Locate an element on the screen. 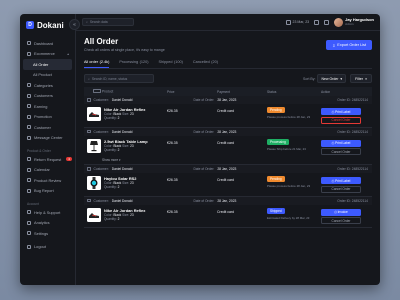 The height and width of the screenshot is (300, 400). action-label: Print Label is located at coordinates (343, 111).